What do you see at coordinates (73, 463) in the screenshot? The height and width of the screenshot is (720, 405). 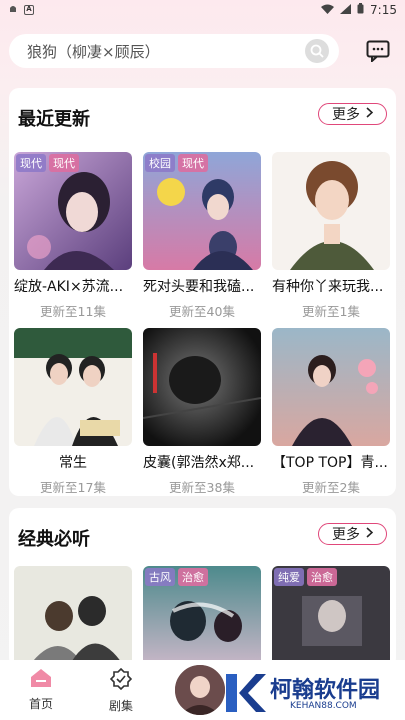 I see `item-title: 常生` at bounding box center [73, 463].